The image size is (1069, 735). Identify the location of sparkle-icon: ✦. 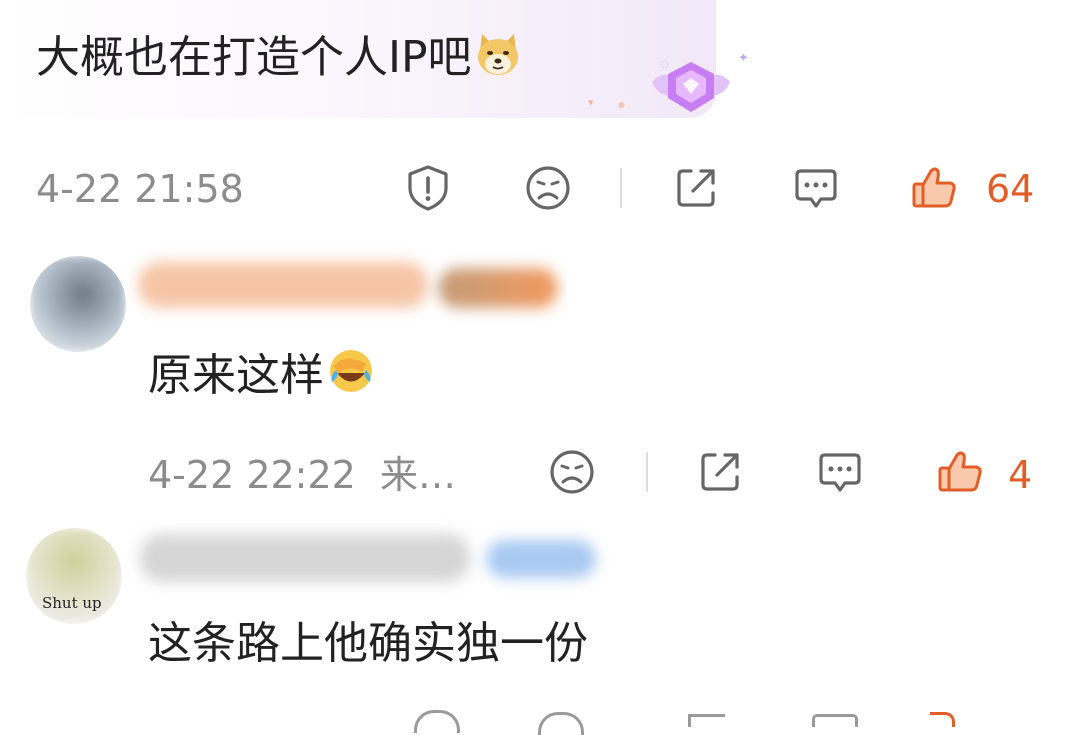
(743, 58).